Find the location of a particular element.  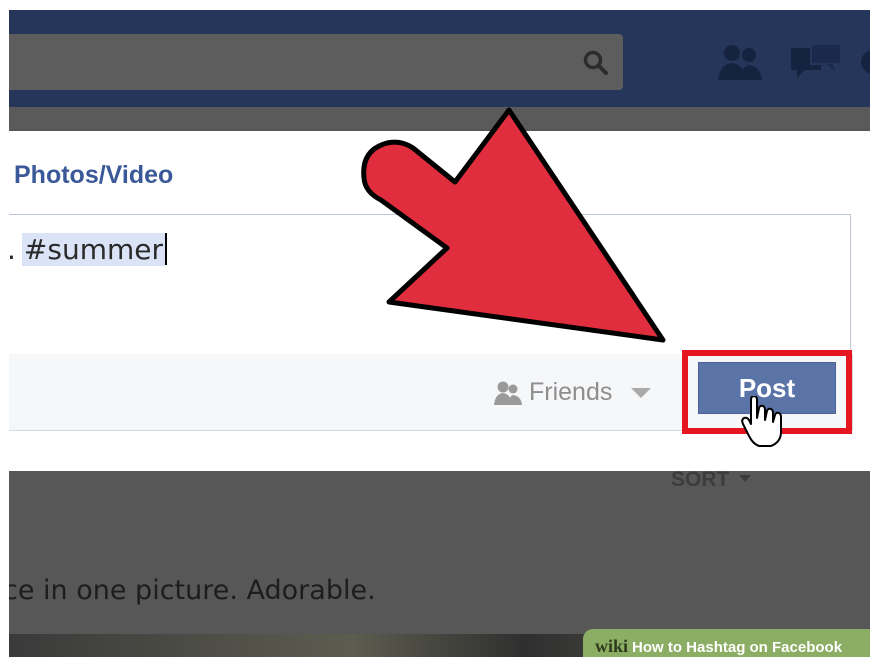

wikihow-watermark: wiki How to Hashtag on Facebook is located at coordinates (726, 643).